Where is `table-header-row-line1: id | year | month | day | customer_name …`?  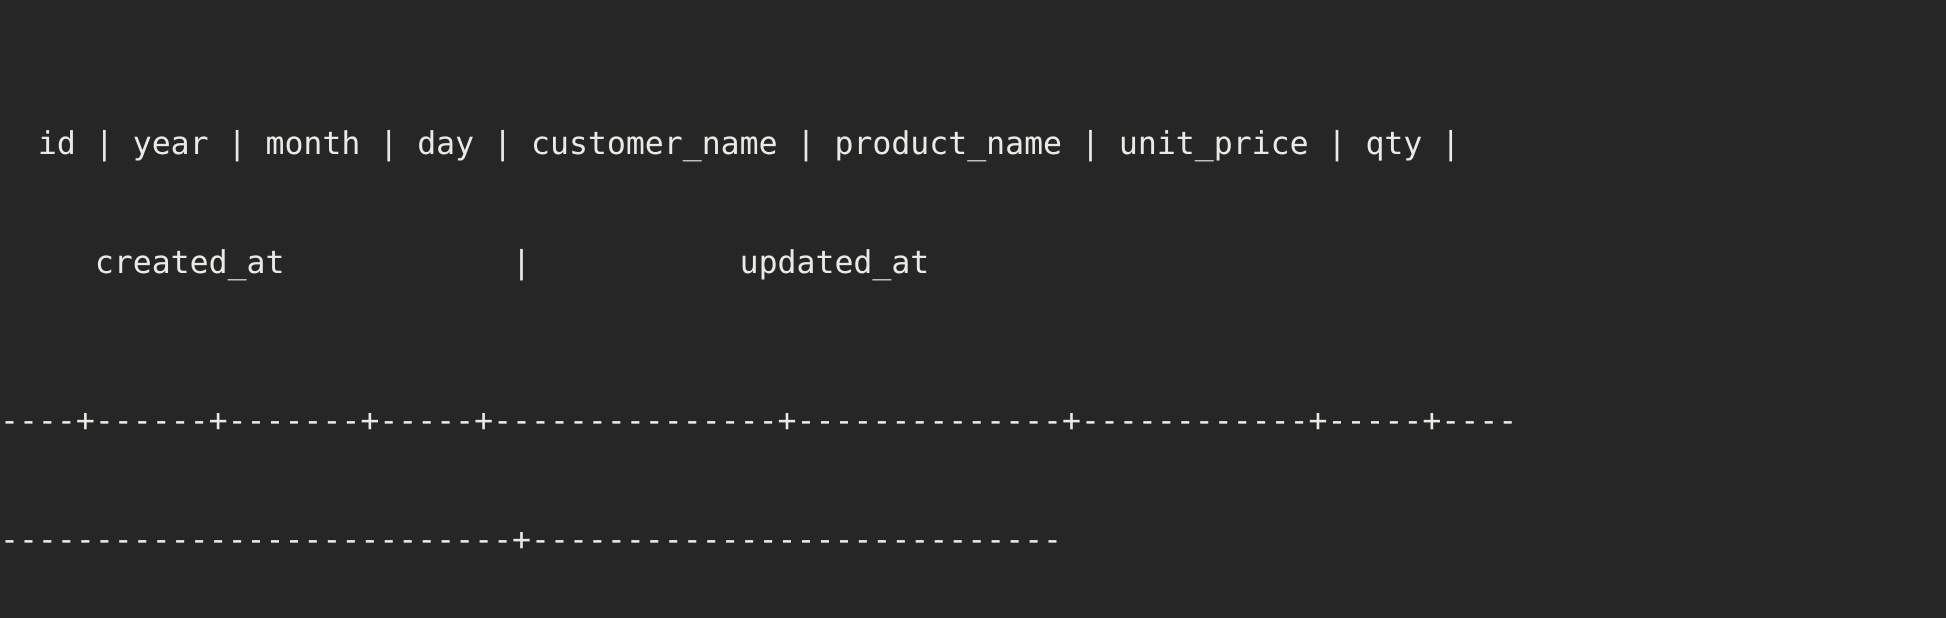 table-header-row-line1: id | year | month | day | customer_name … is located at coordinates (740, 143).